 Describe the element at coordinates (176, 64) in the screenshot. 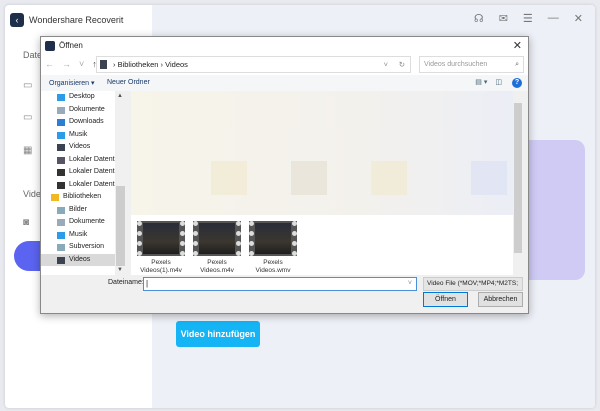

I see `breadcrumb-videos: Videos` at that location.